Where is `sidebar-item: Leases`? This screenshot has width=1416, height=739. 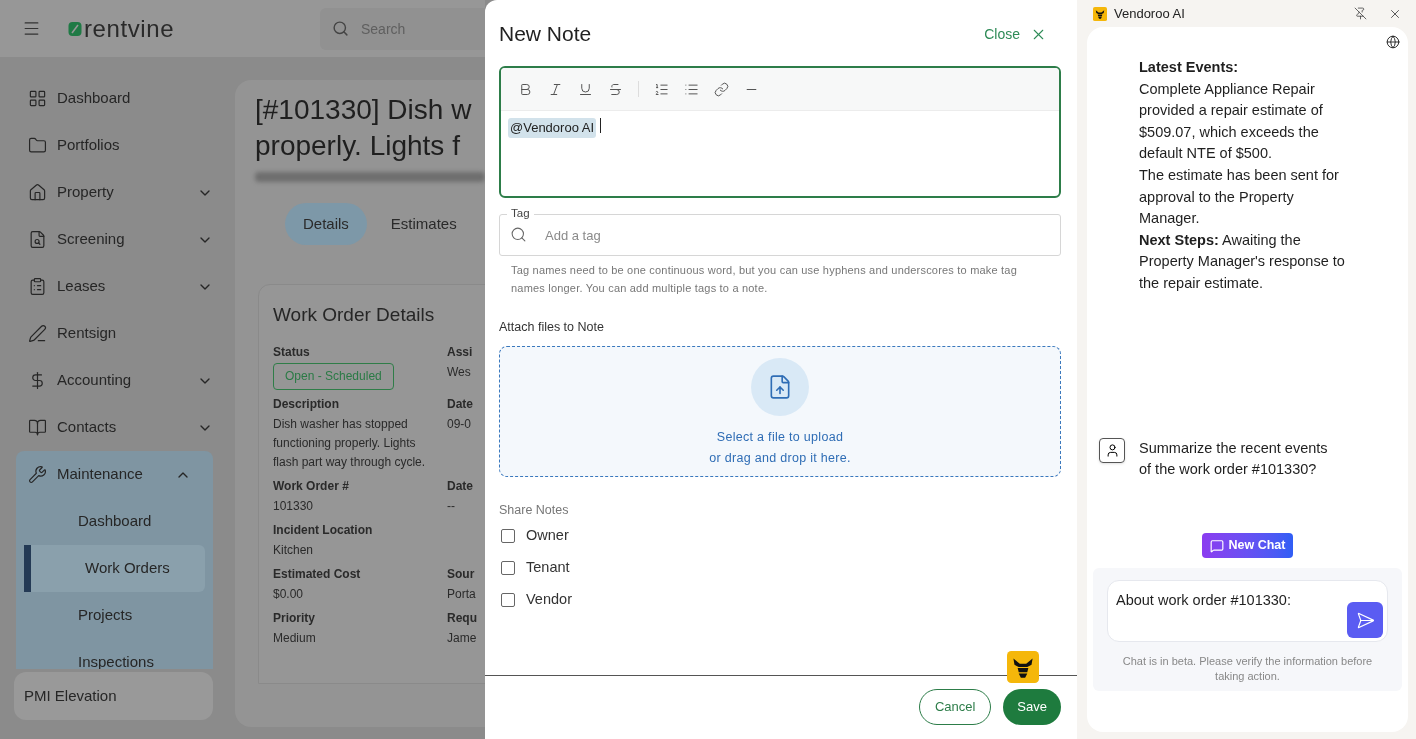 sidebar-item: Leases is located at coordinates (117, 286).